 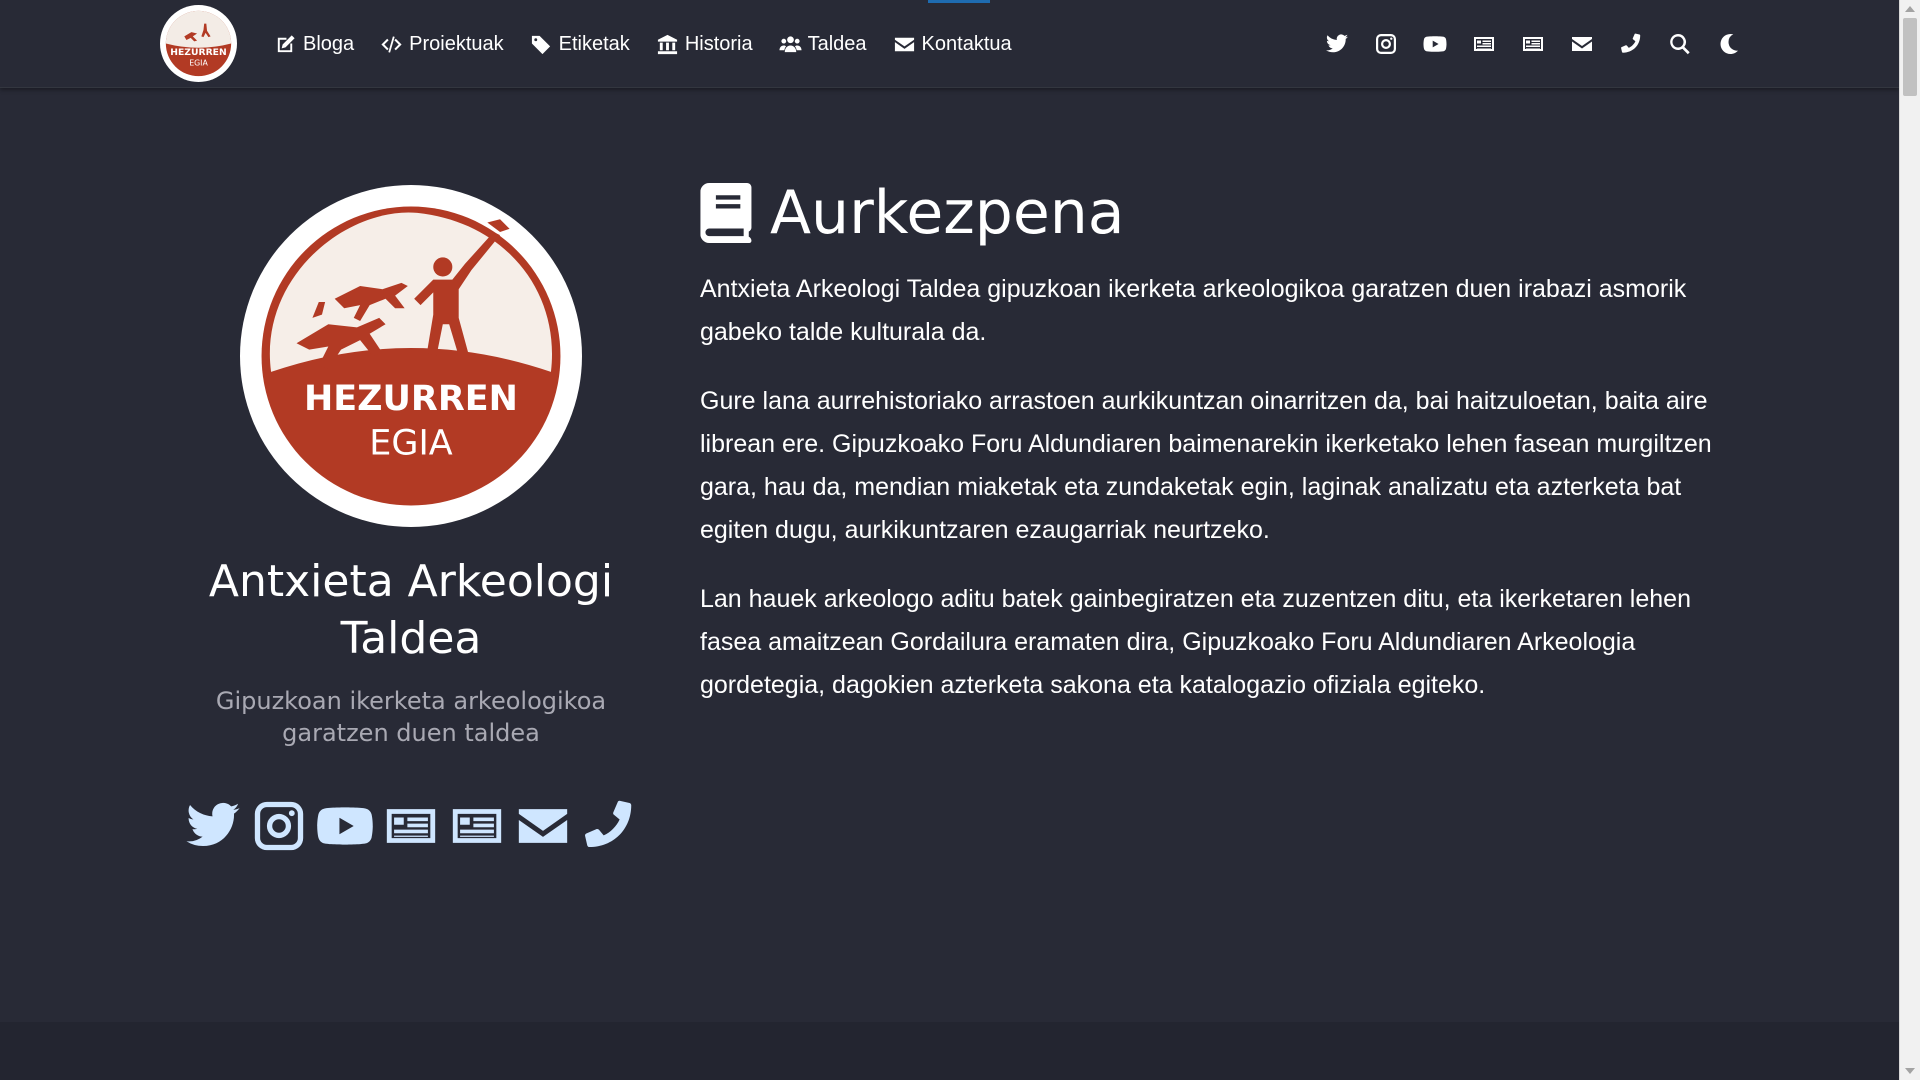 I want to click on profile-instagram-link, so click(x=279, y=826).